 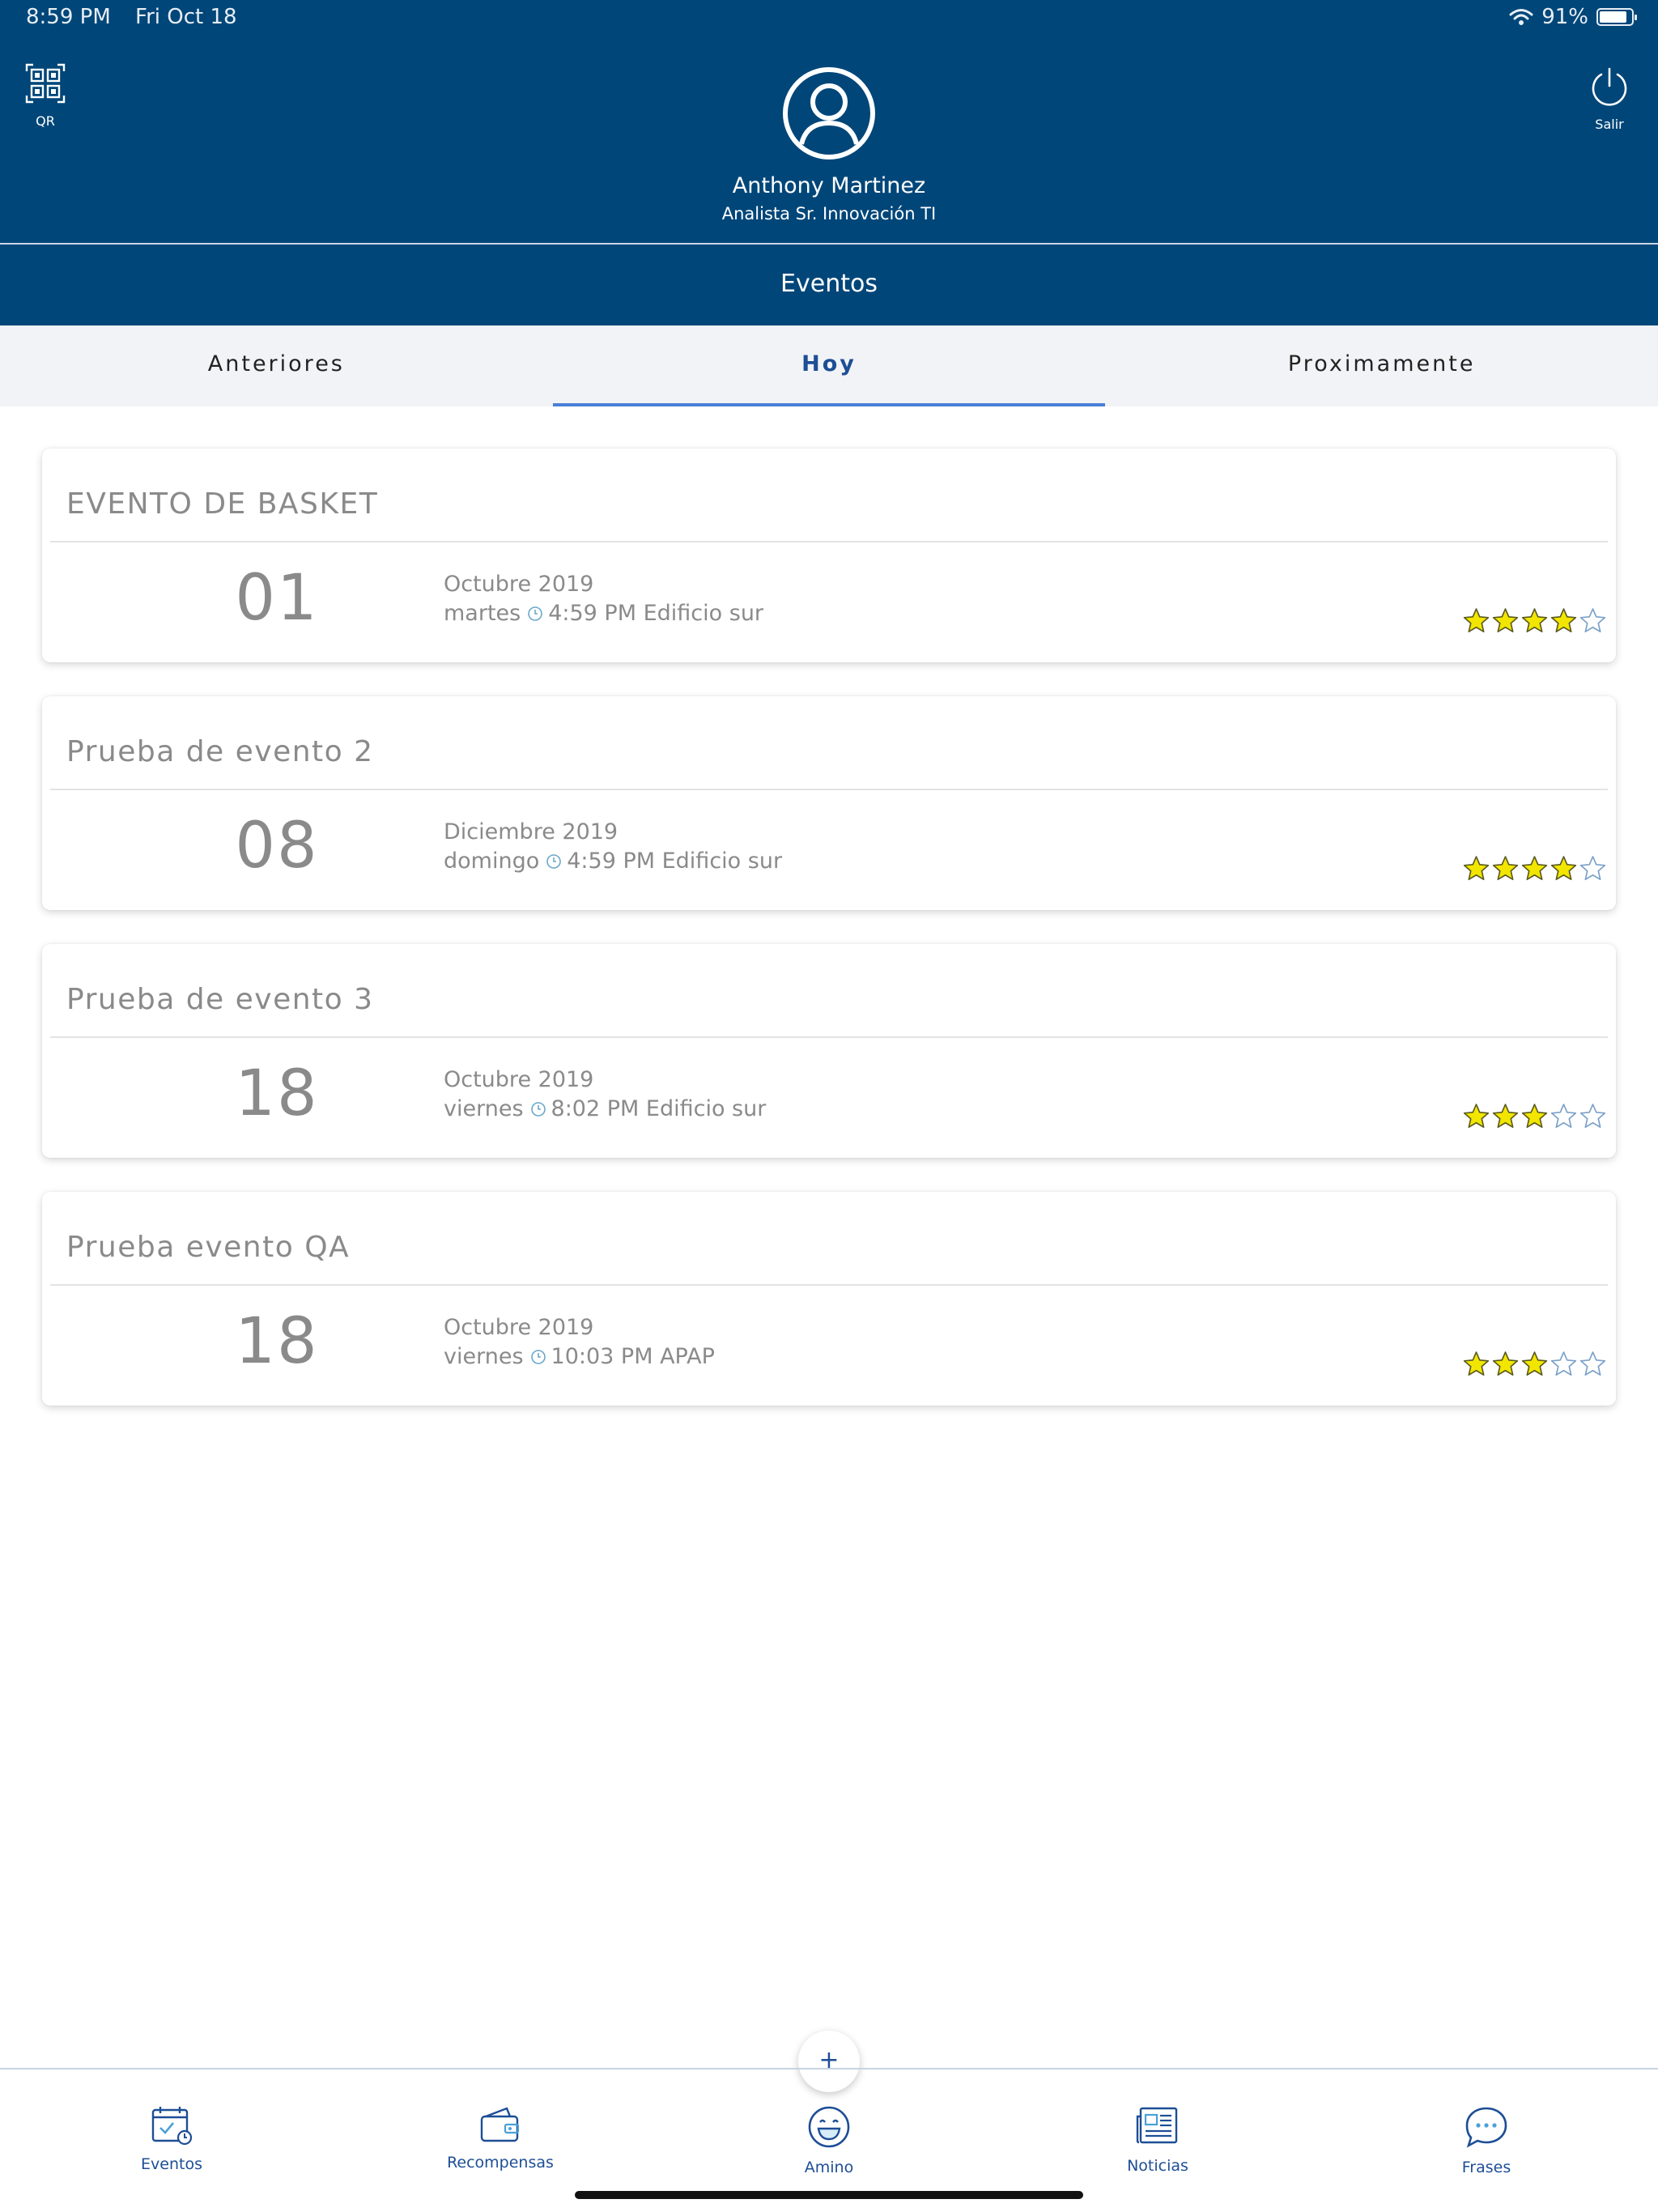 I want to click on event-title: EVENTO DE BASKET, so click(x=222, y=504).